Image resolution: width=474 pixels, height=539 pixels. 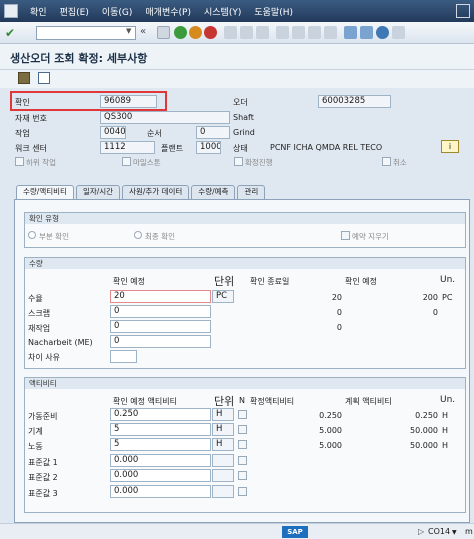 What do you see at coordinates (445, 415) in the screenshot?
I see `setup-planned-unit: H` at bounding box center [445, 415].